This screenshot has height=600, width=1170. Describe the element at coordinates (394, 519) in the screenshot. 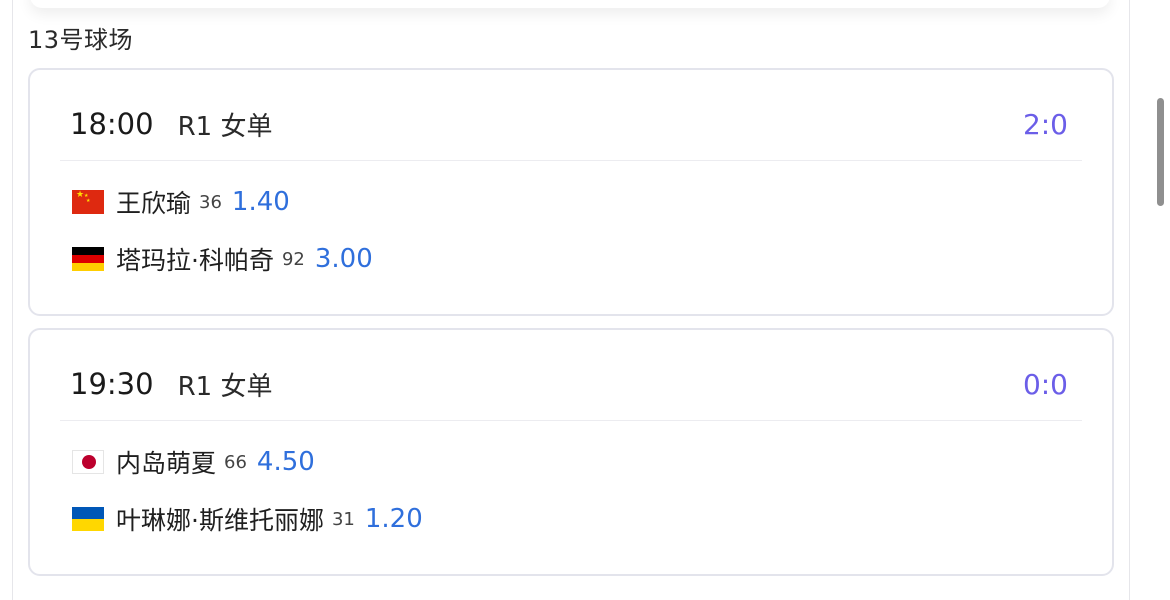

I see `player-odds: 1.20` at that location.